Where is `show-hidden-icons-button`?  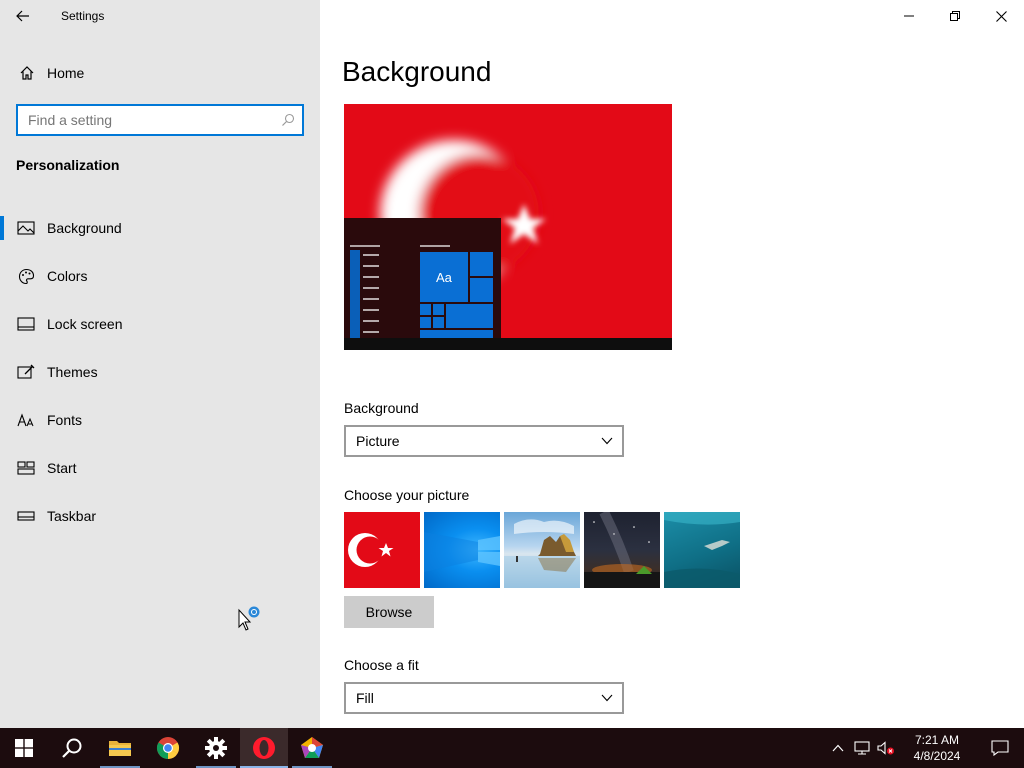 show-hidden-icons-button is located at coordinates (838, 748).